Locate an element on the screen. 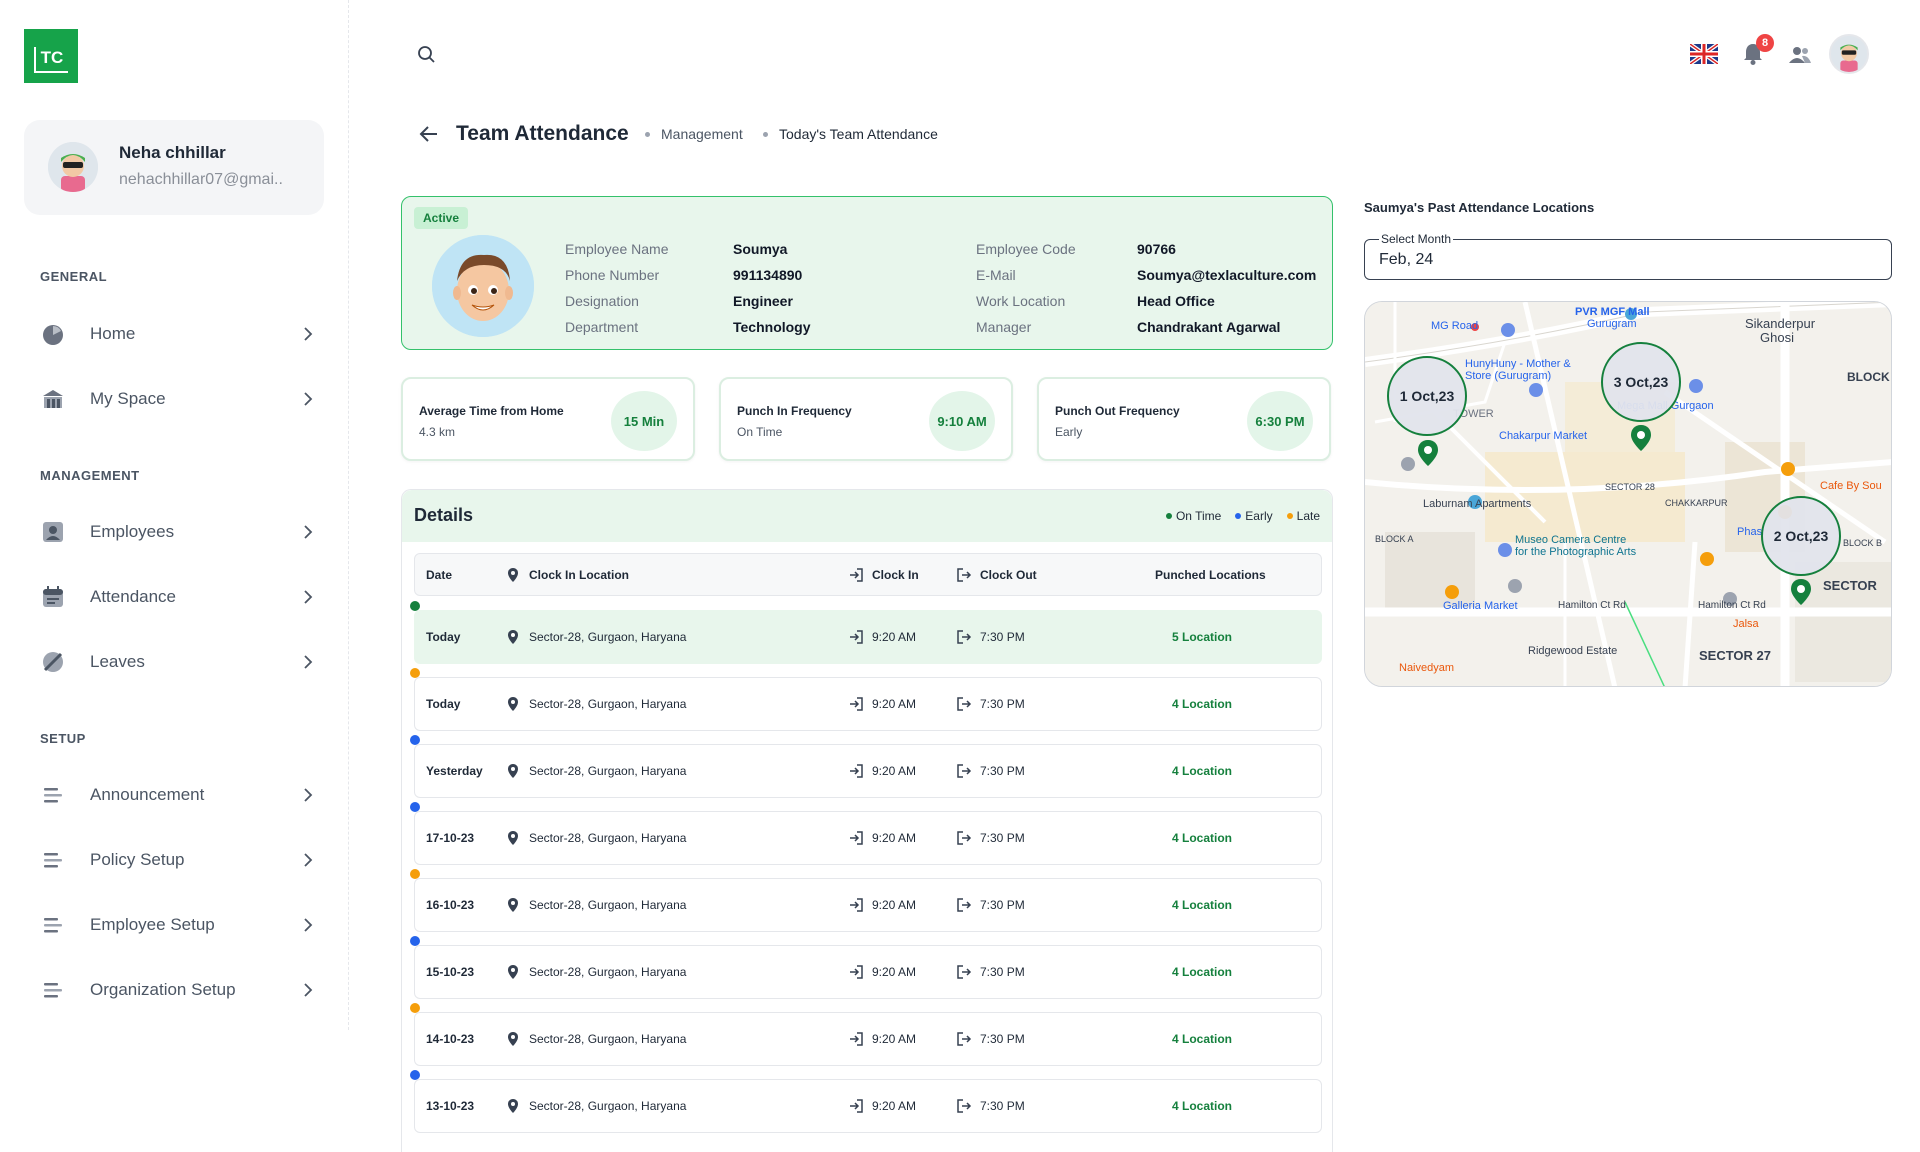  sidebar-item-label: Employee Setup is located at coordinates (152, 924).